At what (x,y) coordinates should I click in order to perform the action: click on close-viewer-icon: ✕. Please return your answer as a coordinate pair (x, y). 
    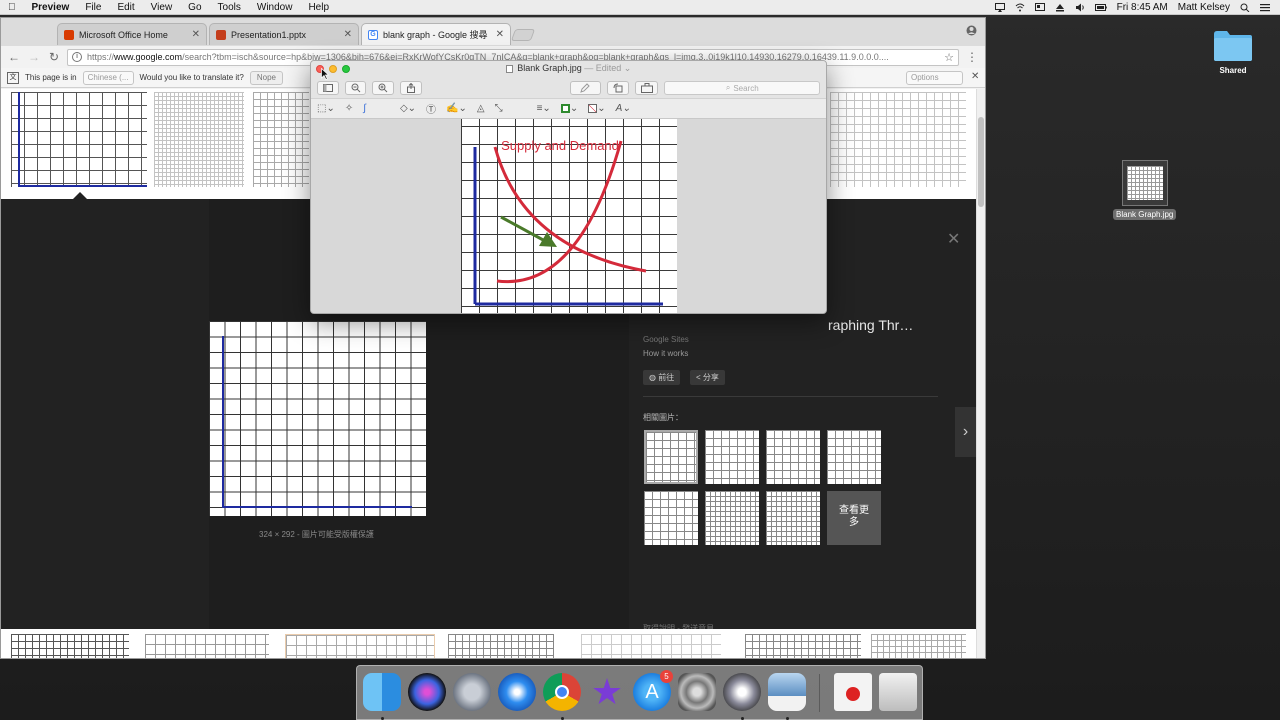
    Looking at the image, I should click on (953, 239).